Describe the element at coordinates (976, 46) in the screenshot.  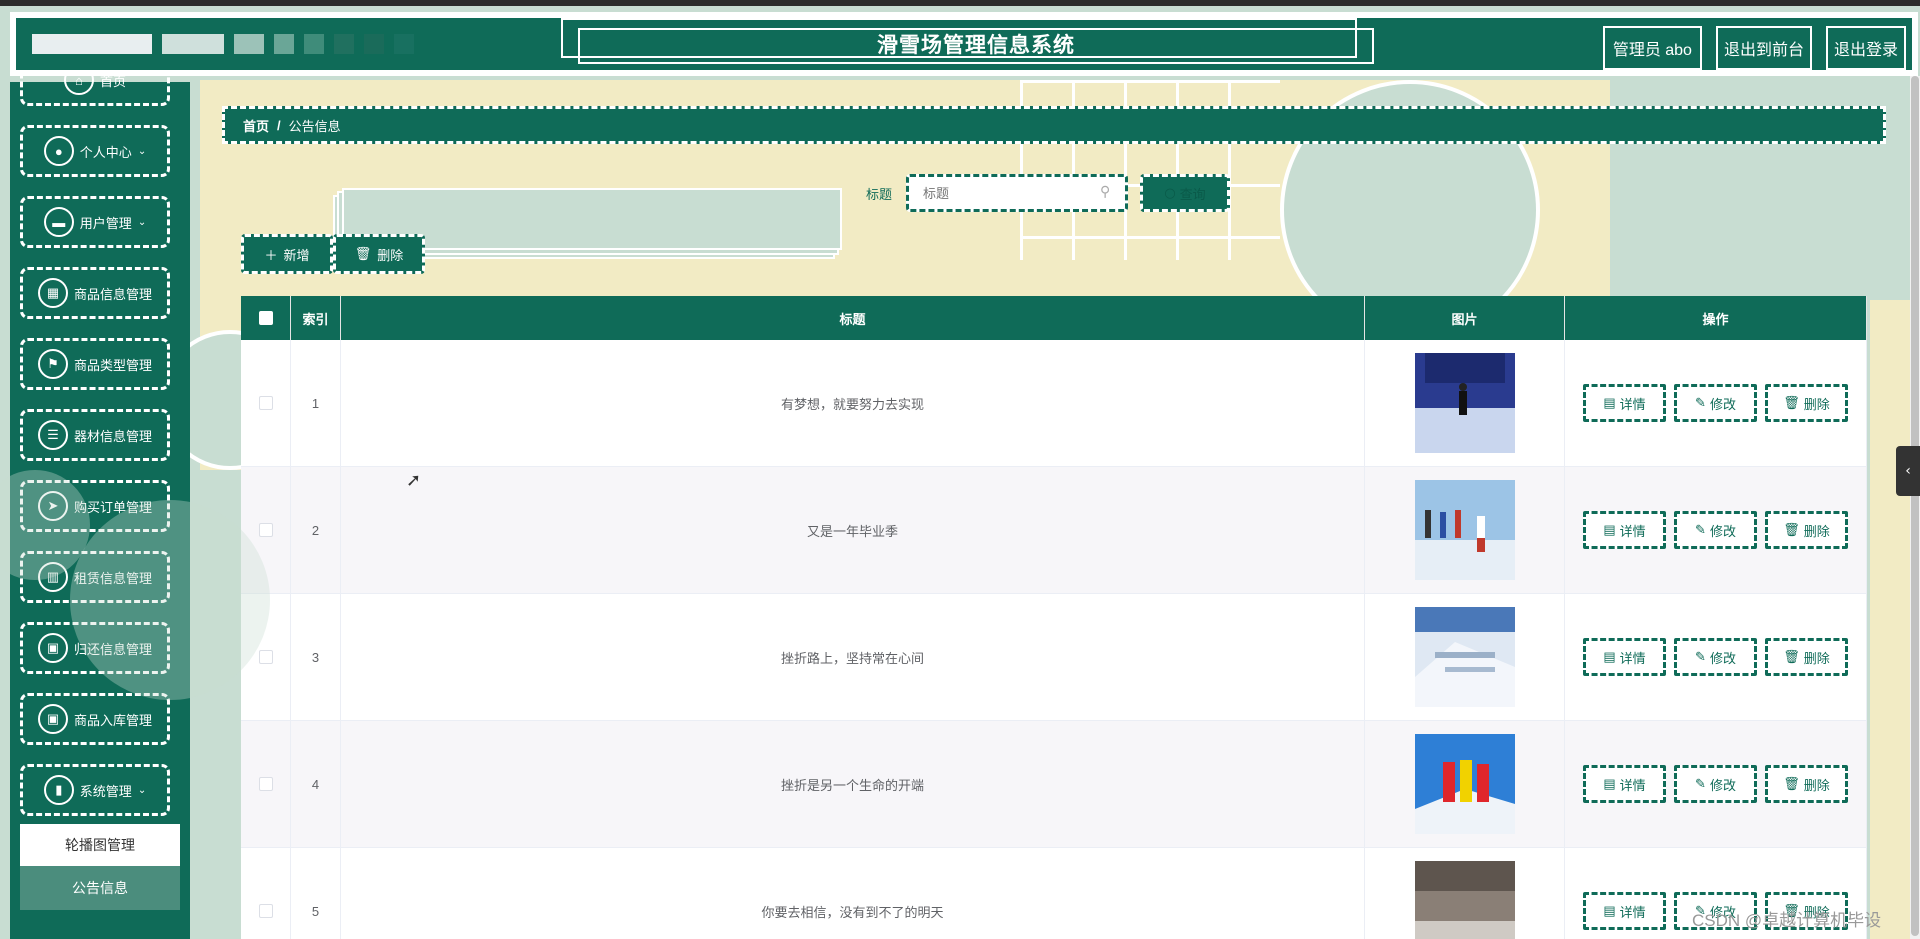
I see `system-title: 滑雪场管理信息系统` at that location.